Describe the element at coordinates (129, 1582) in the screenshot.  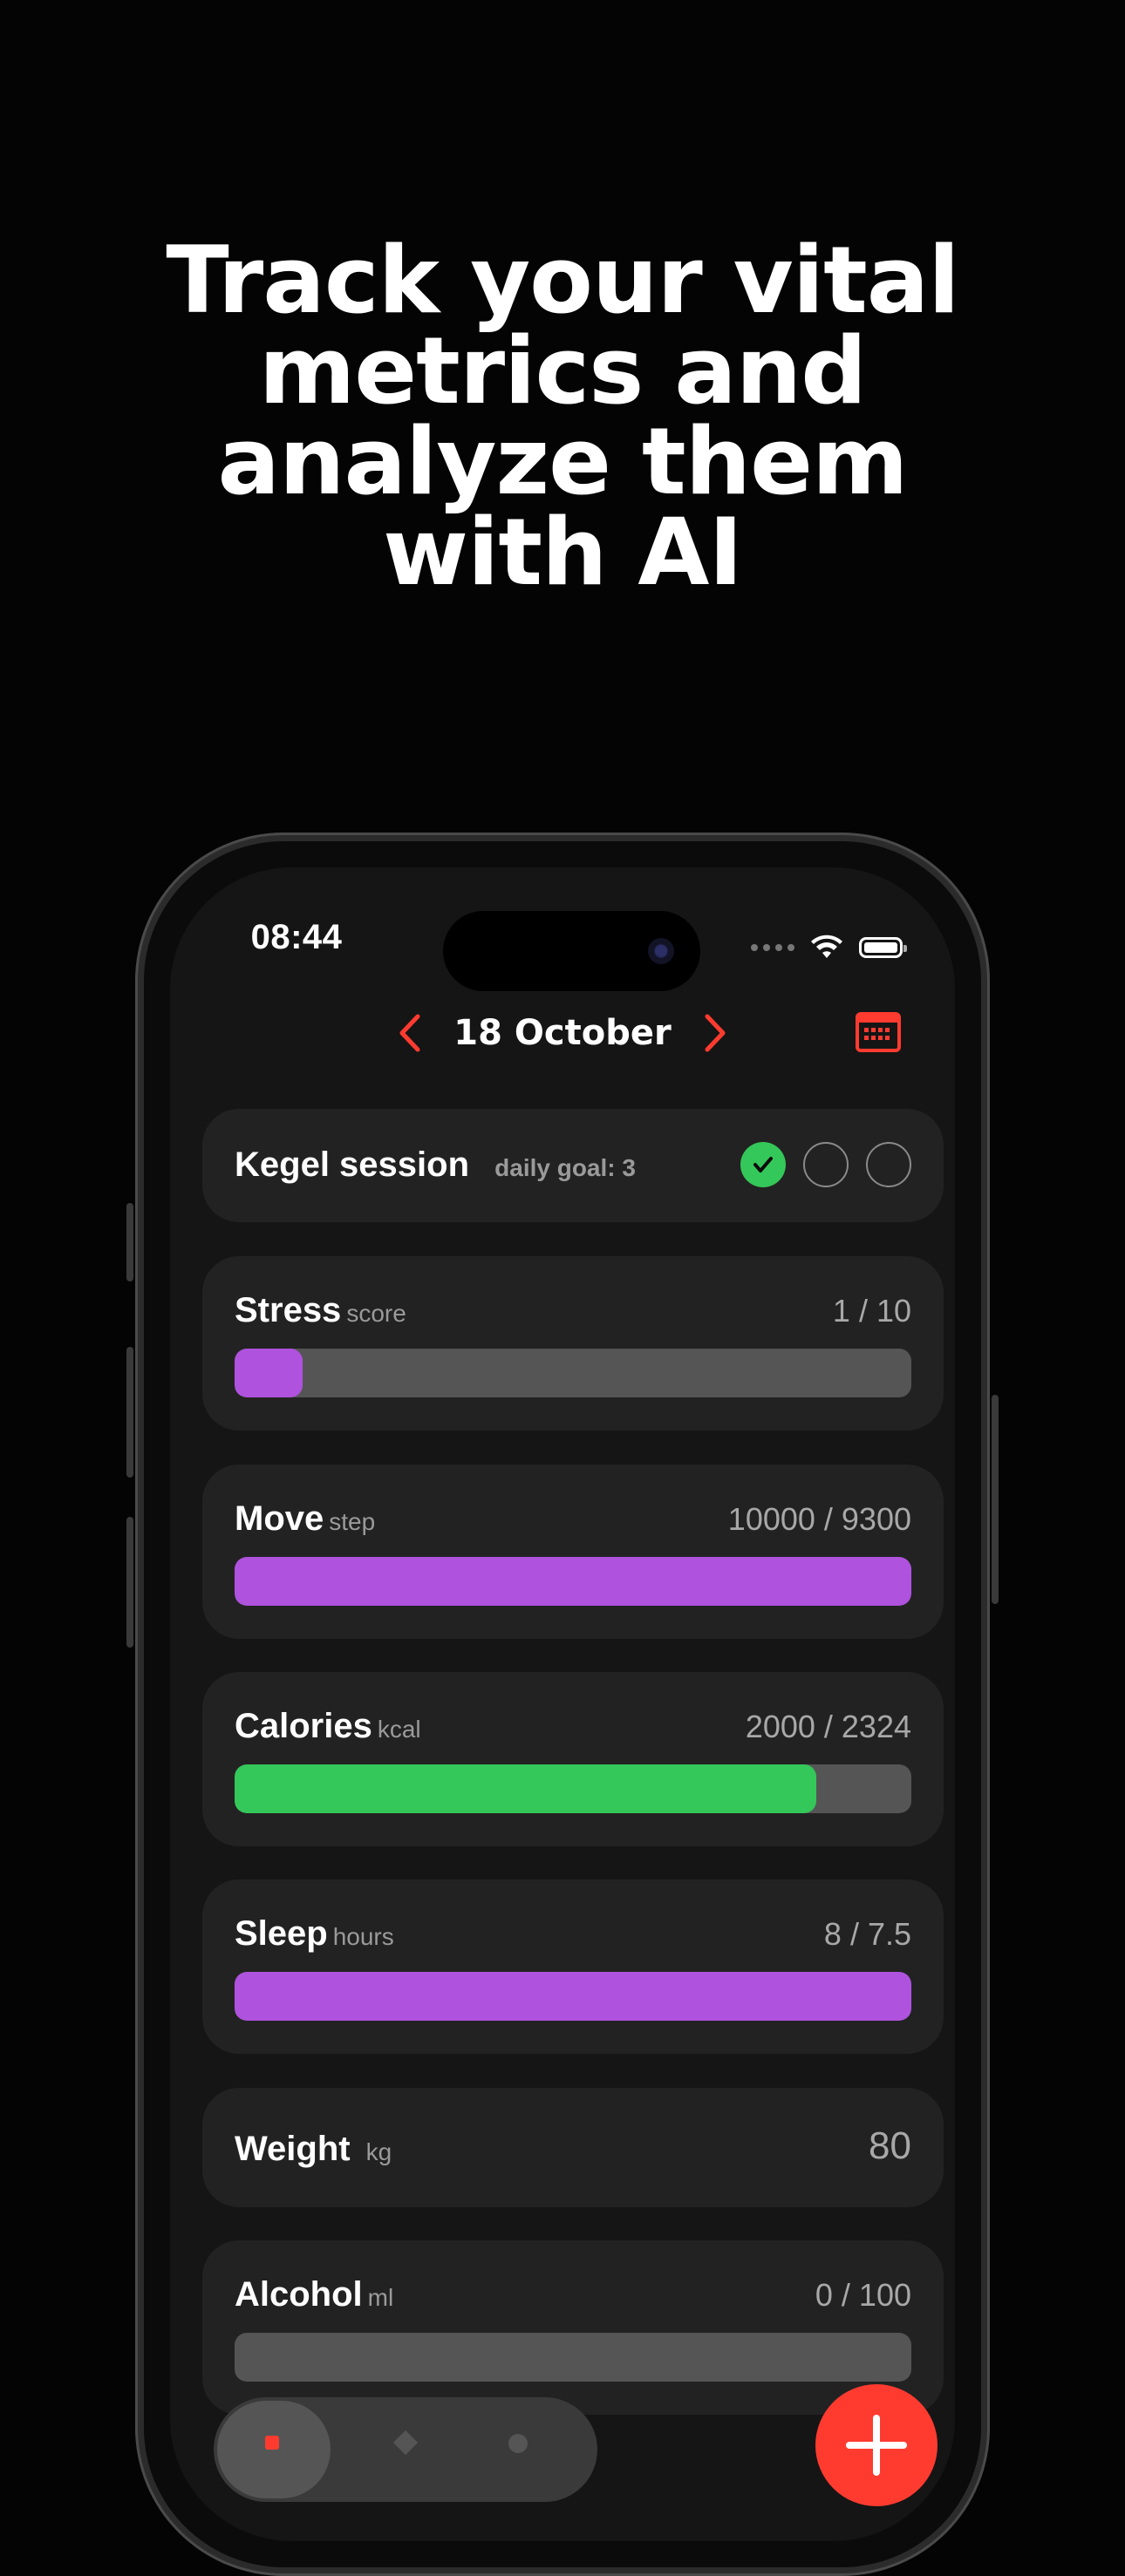
I see `volume-down-button` at that location.